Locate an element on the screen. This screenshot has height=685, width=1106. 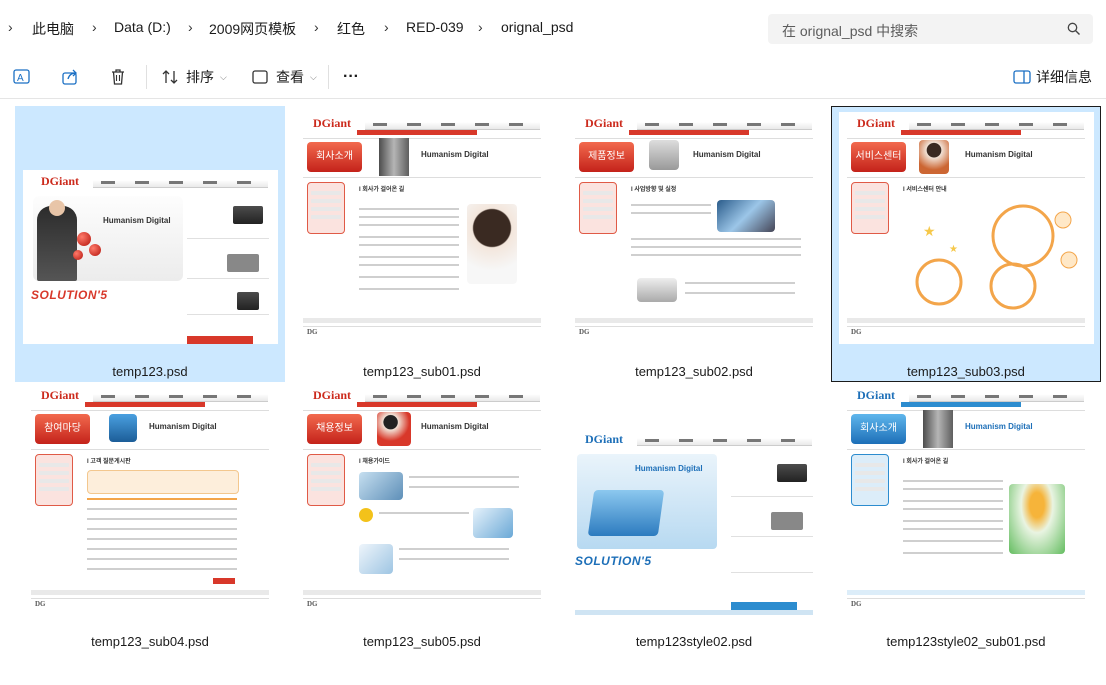
sort-button: 排序 ⌵ is located at coordinates (193, 77).